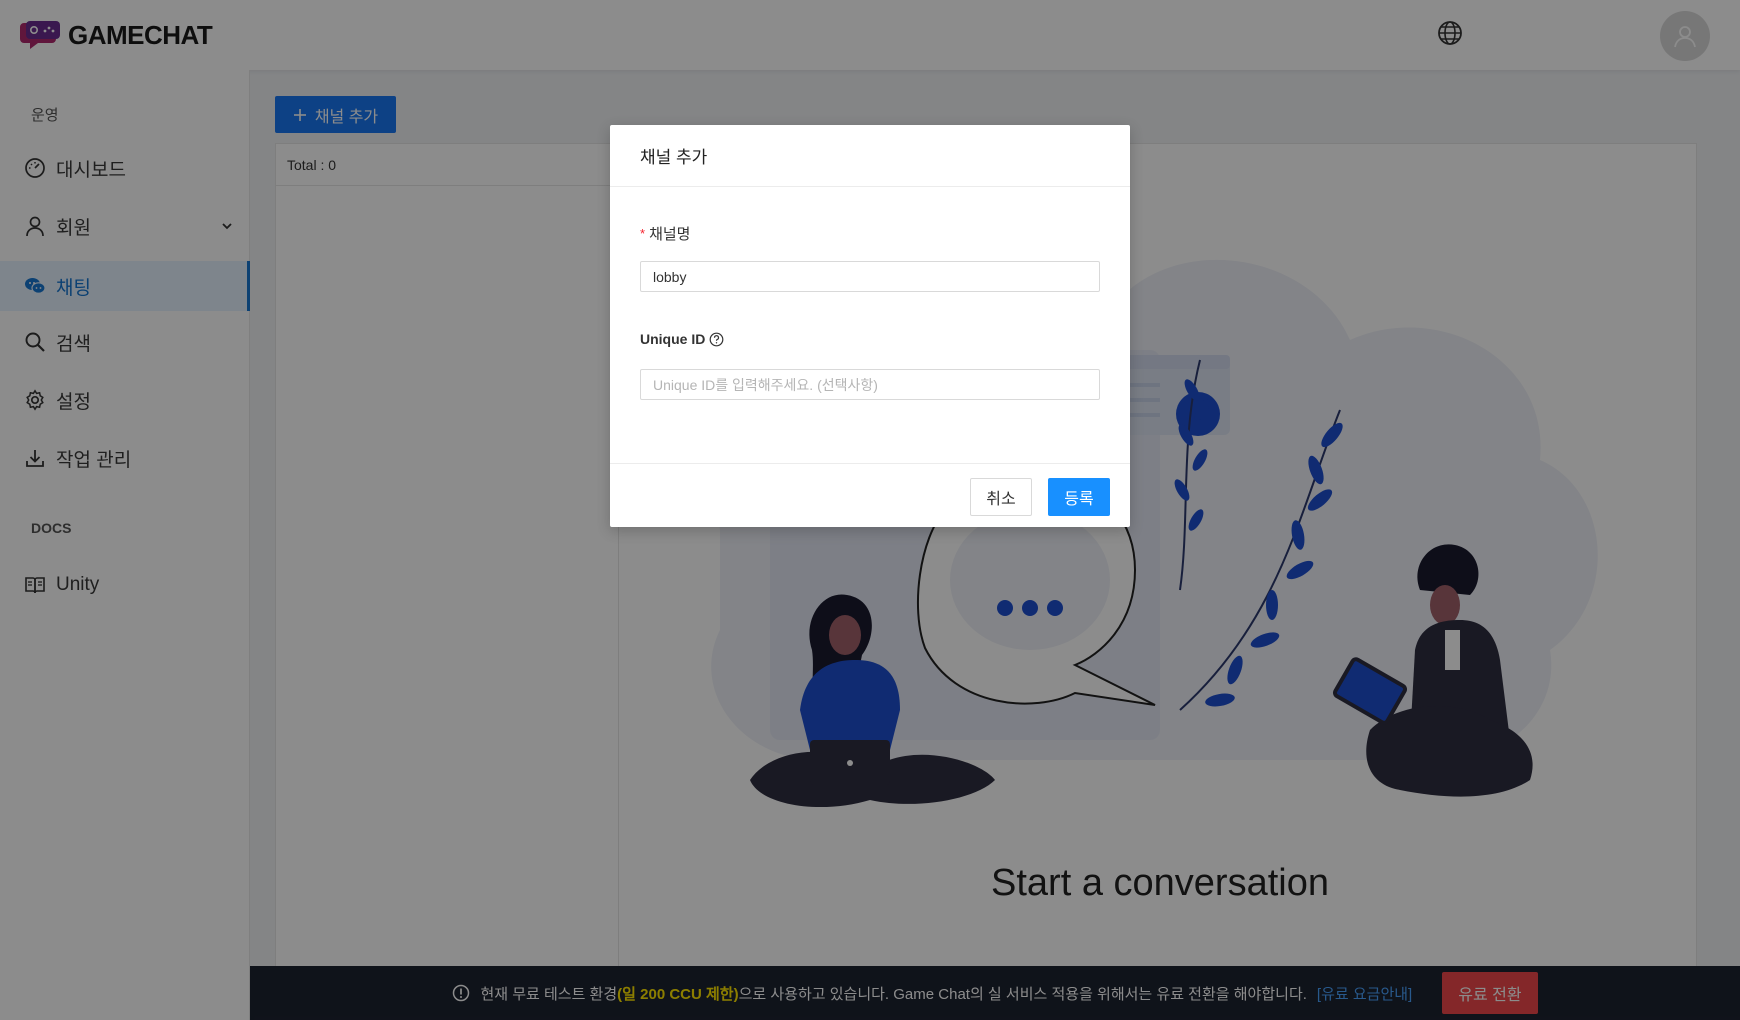  I want to click on unique-id-label-text: Unique ID, so click(673, 339).